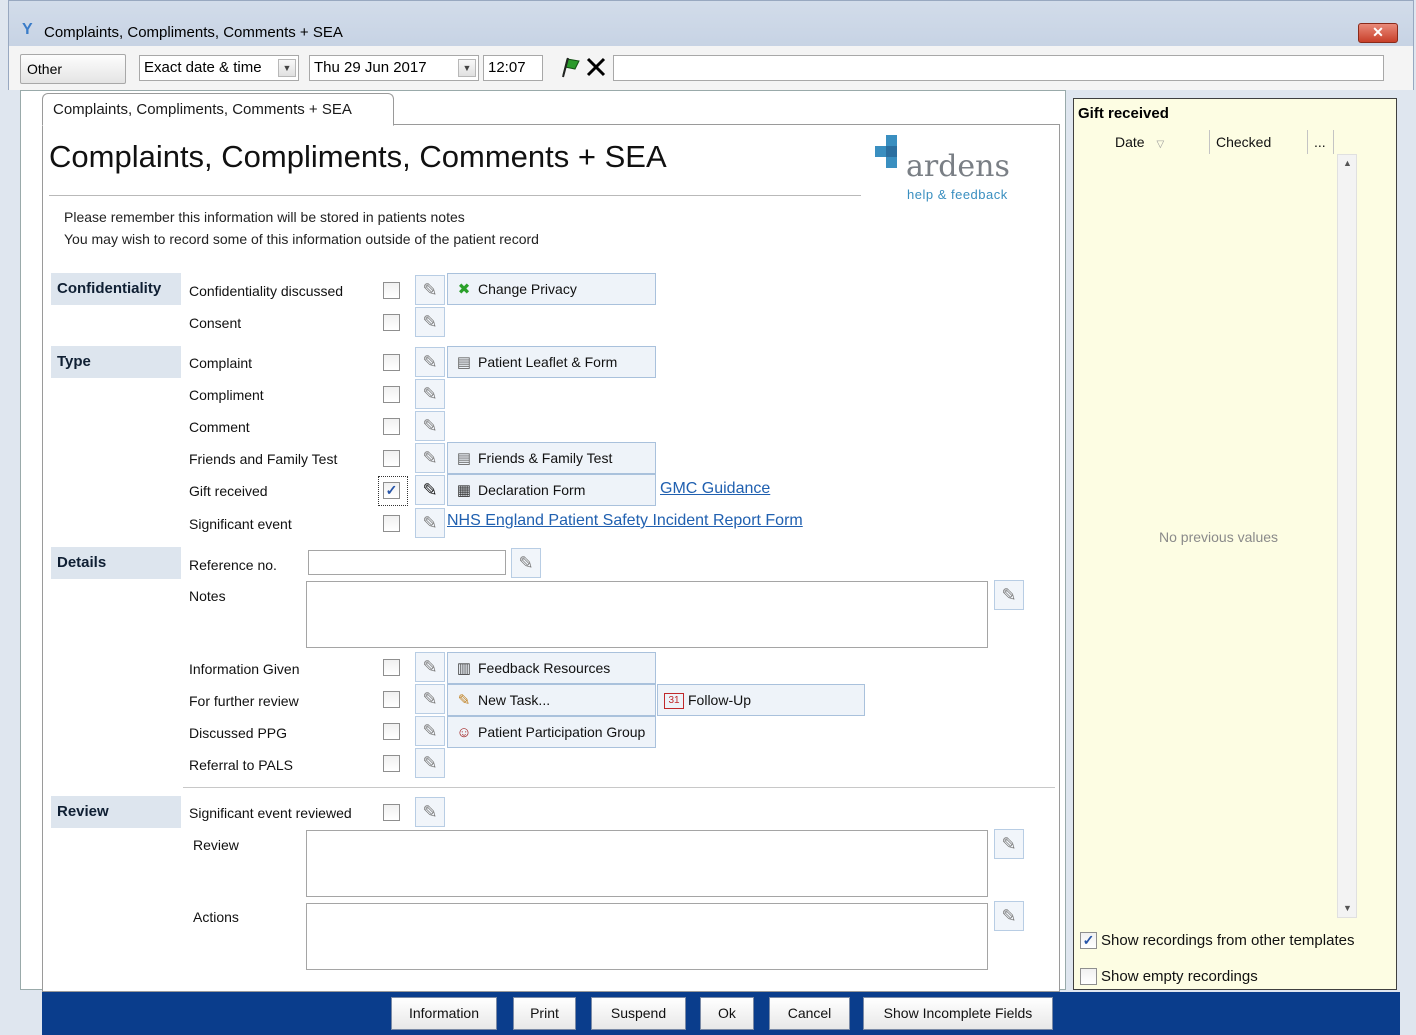 This screenshot has width=1416, height=1035. I want to click on label-gift-received: Gift received, so click(228, 491).